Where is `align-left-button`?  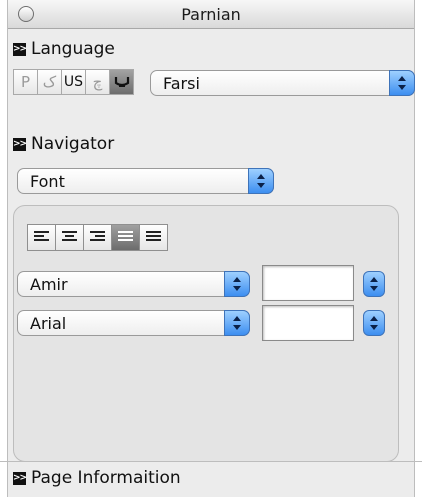 align-left-button is located at coordinates (41, 237).